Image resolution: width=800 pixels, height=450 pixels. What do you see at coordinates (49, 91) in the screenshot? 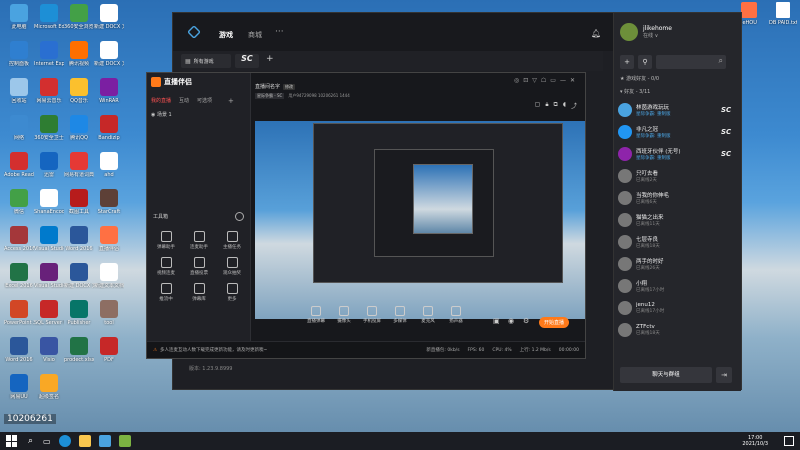
I see `desktop-icon: 网易云音乐` at bounding box center [49, 91].